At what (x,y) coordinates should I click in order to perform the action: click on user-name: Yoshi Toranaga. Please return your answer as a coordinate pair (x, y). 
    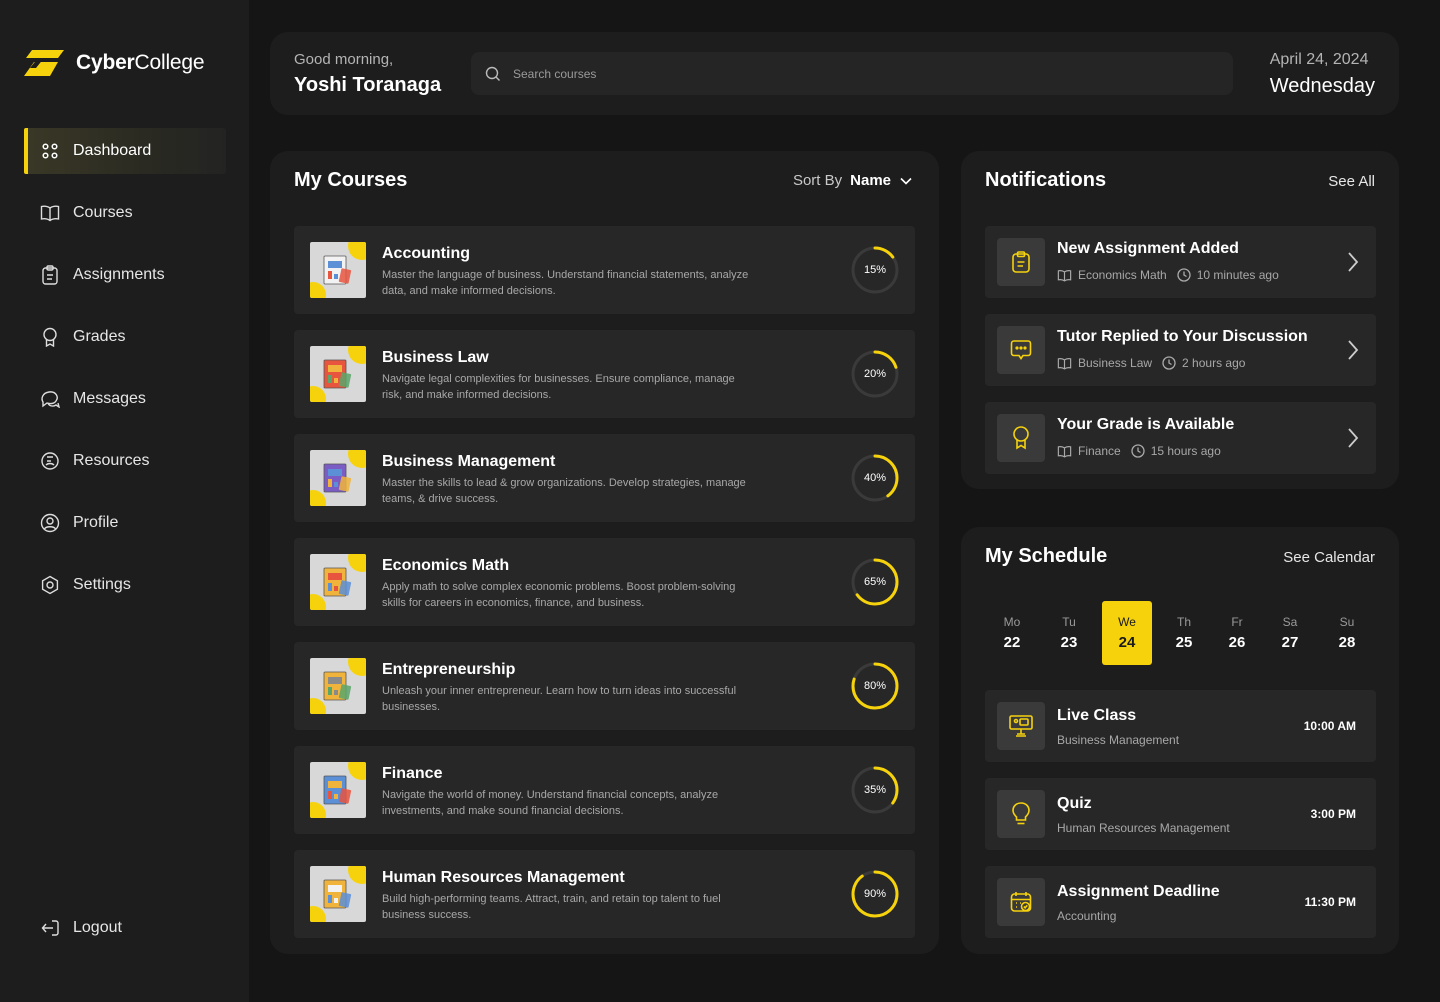
    Looking at the image, I should click on (368, 85).